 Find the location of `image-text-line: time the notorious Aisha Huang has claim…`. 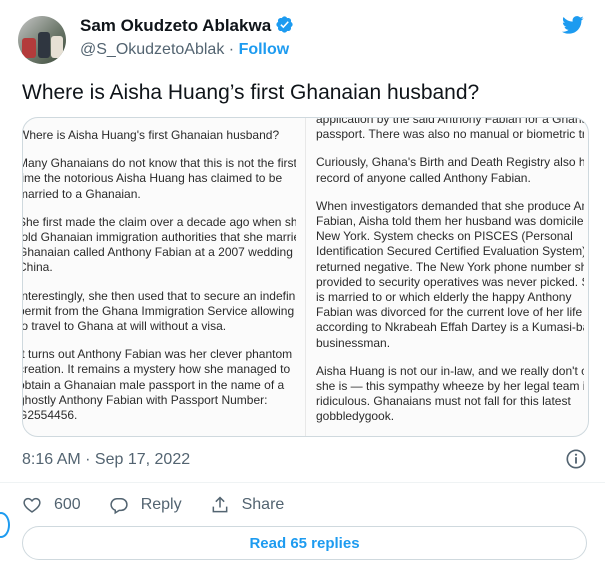

image-text-line: time the notorious Aisha Huang has claim… is located at coordinates (152, 178).